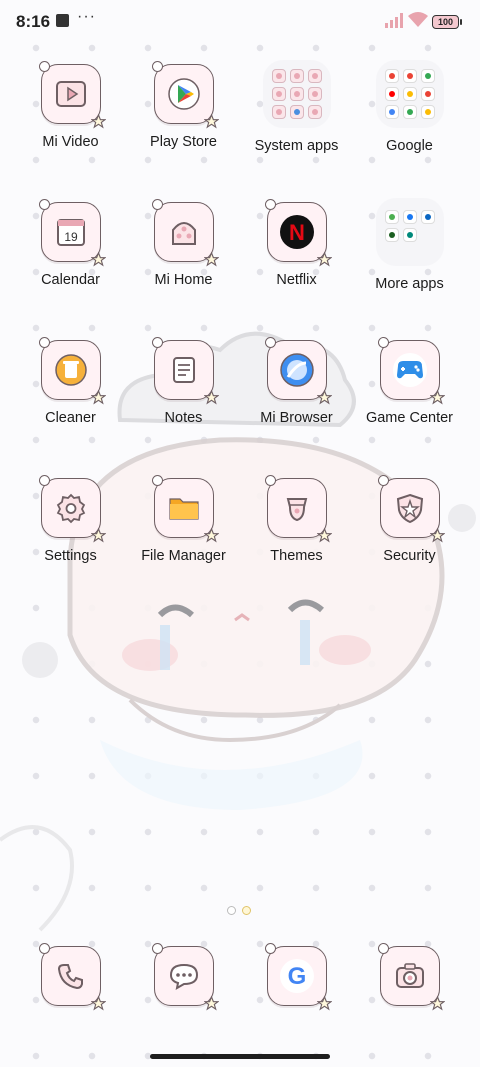 The height and width of the screenshot is (1067, 480). Describe the element at coordinates (411, 509) in the screenshot. I see `shield-icon` at that location.